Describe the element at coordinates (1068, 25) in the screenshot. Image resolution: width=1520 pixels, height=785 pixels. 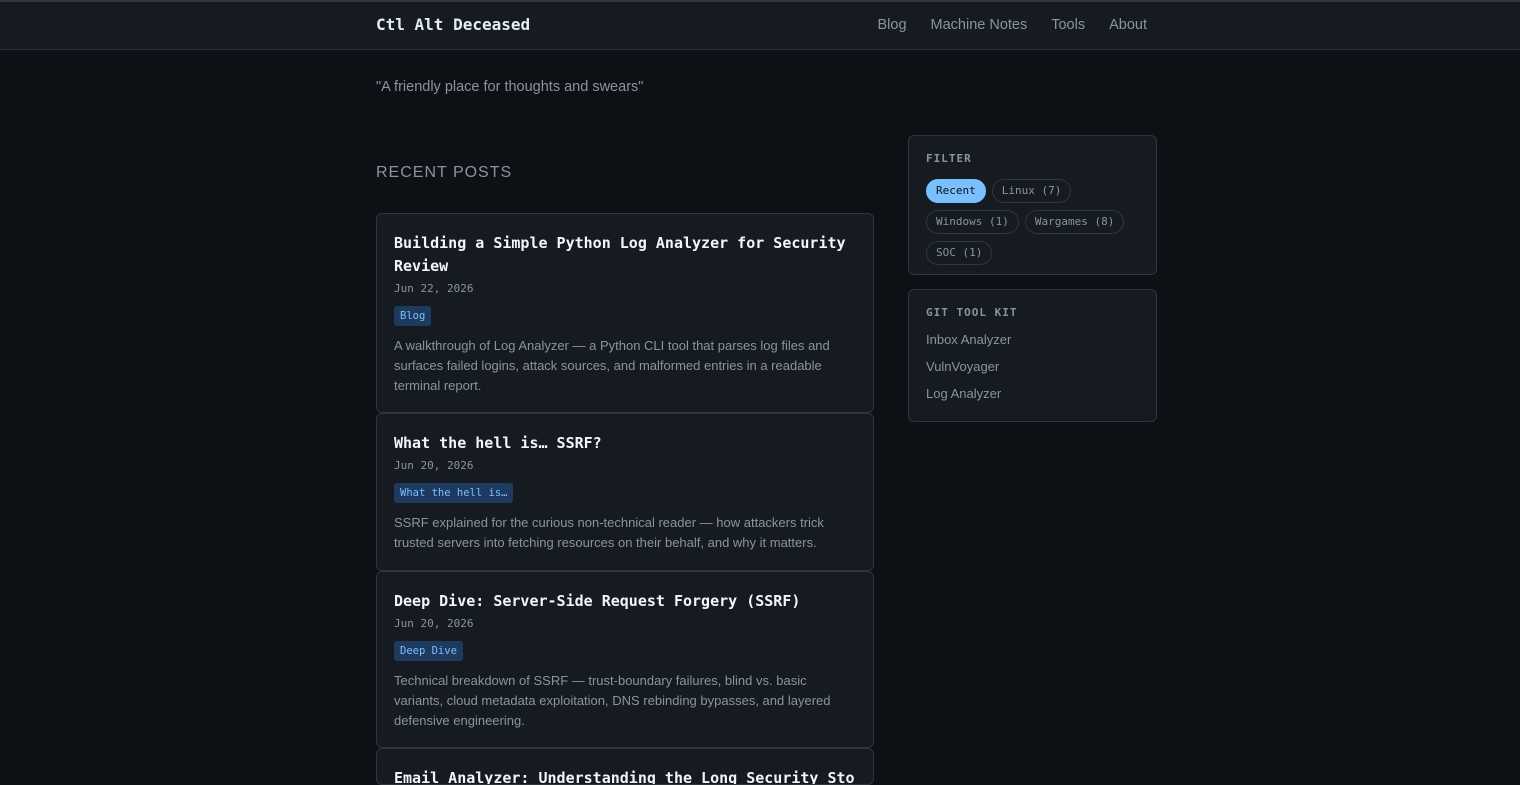
I see `nav-link-tools: Tools` at that location.